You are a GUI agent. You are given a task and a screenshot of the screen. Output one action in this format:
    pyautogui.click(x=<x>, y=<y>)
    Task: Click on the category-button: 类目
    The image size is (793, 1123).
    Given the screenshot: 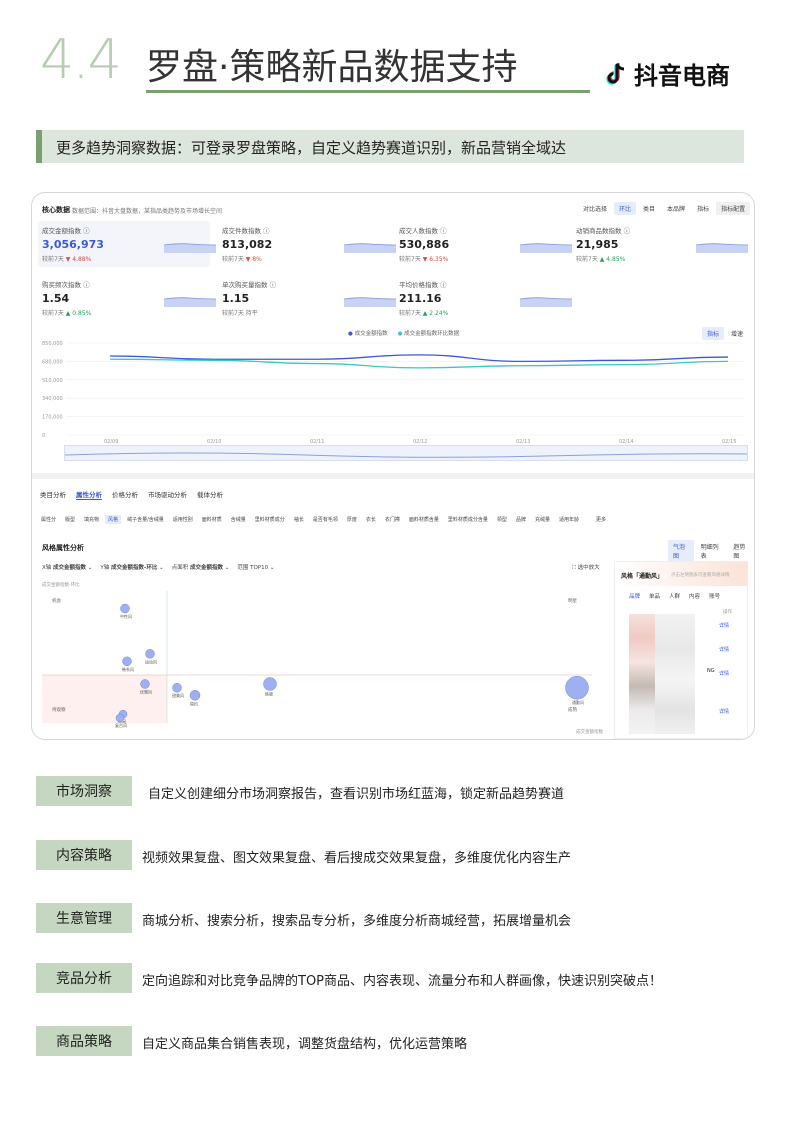 What is the action you would take?
    pyautogui.click(x=649, y=208)
    